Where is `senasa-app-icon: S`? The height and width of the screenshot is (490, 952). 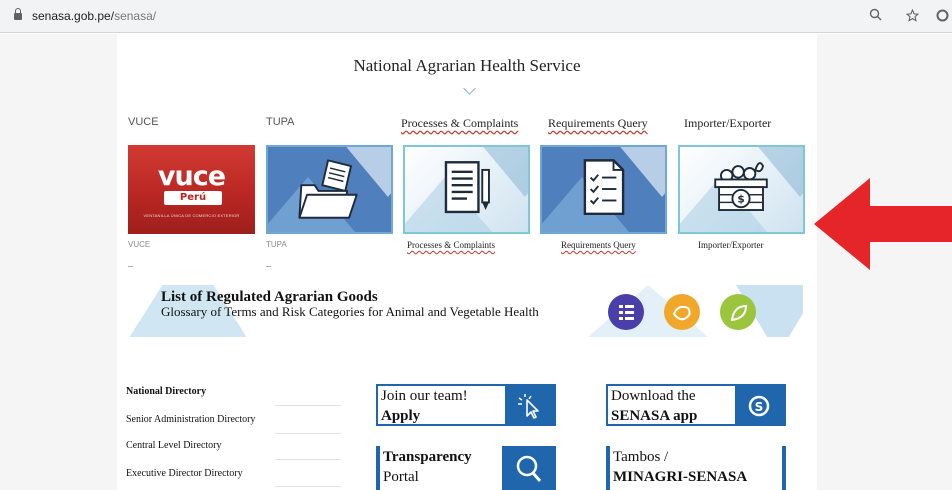 senasa-app-icon: S is located at coordinates (759, 406).